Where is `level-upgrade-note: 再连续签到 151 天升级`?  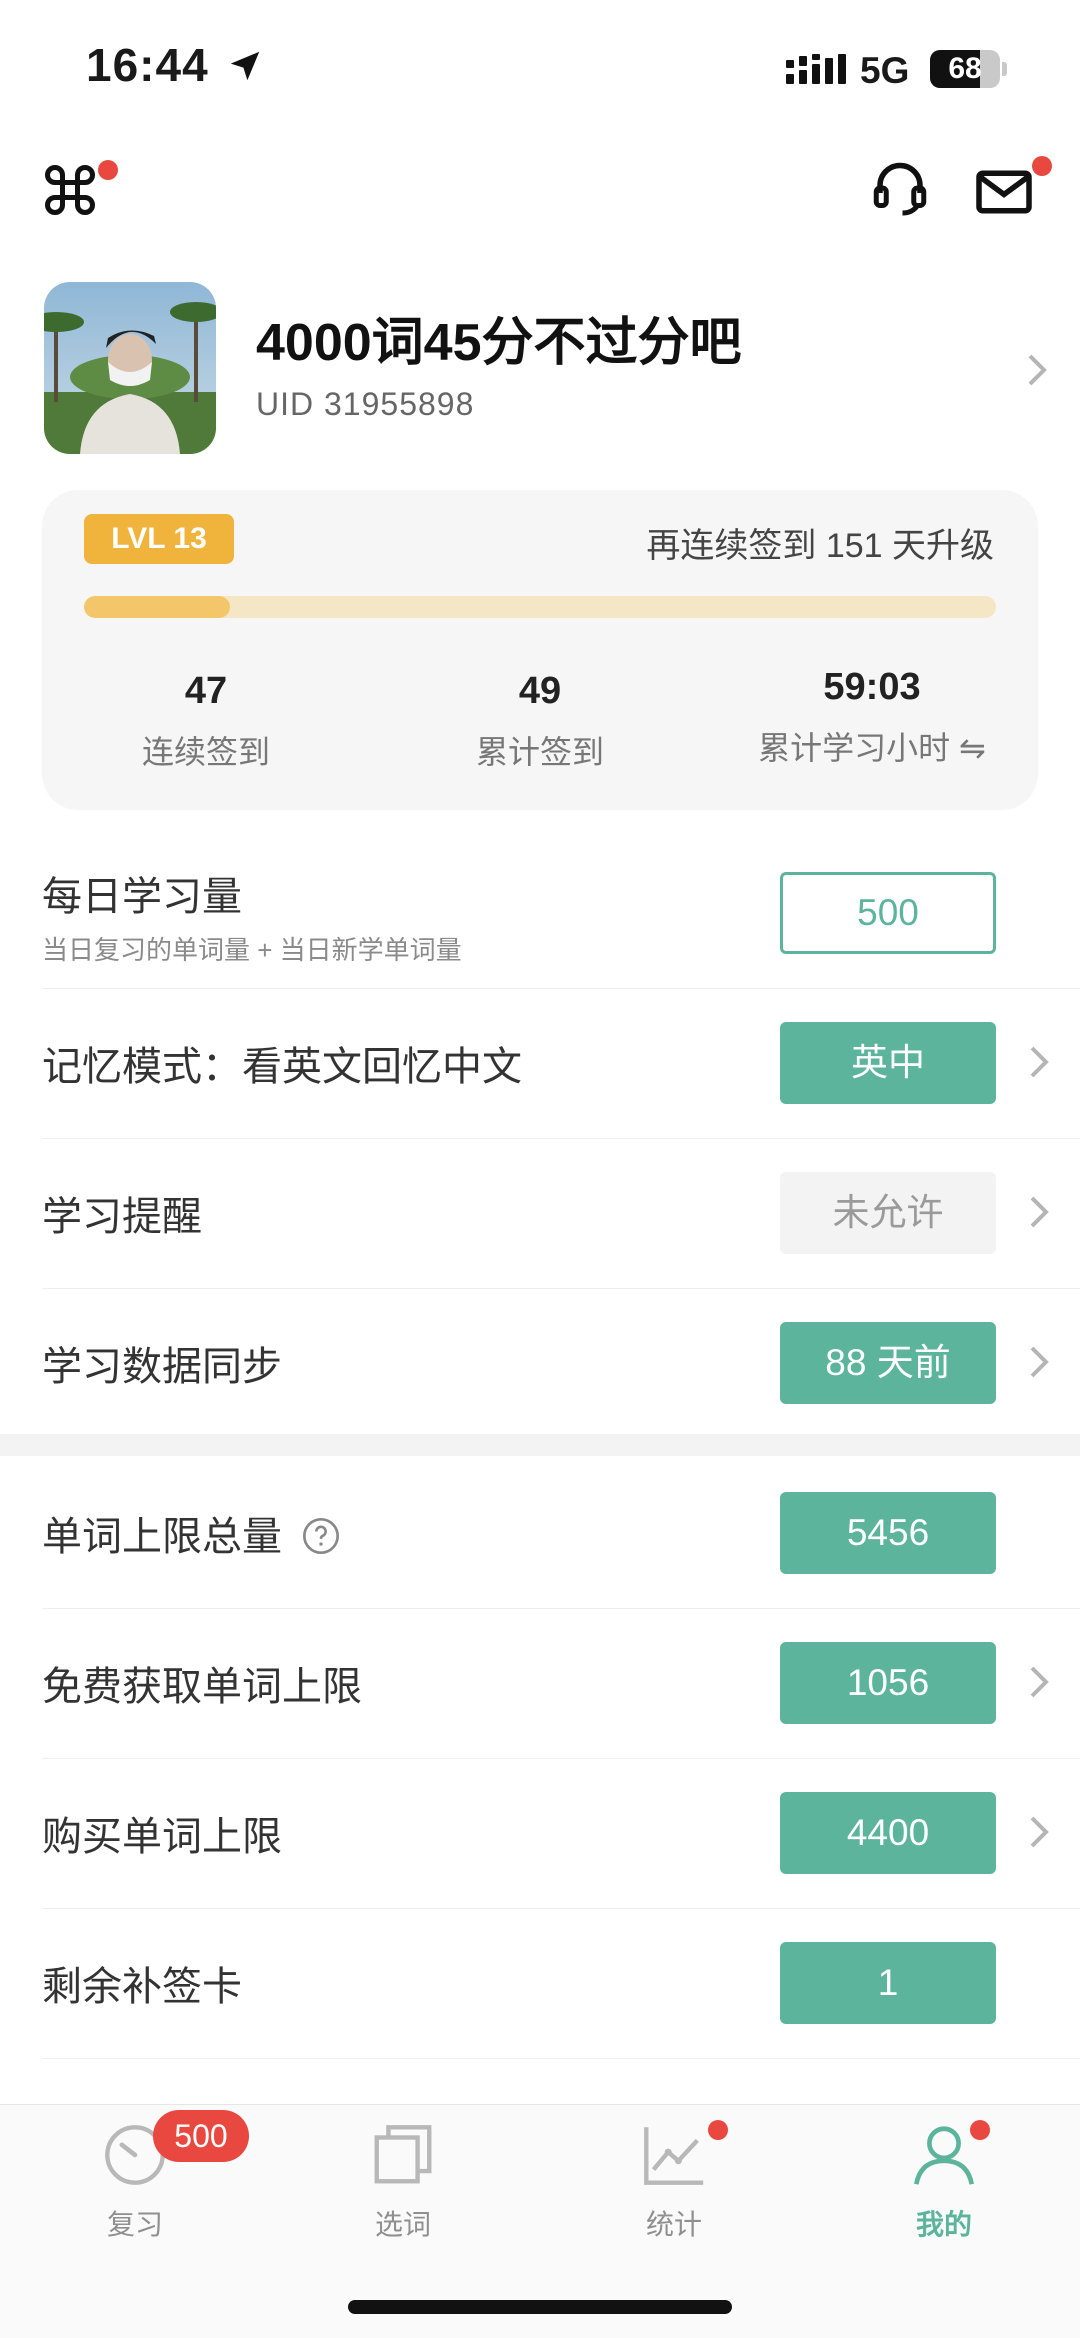
level-upgrade-note: 再连续签到 151 天升级 is located at coordinates (820, 546).